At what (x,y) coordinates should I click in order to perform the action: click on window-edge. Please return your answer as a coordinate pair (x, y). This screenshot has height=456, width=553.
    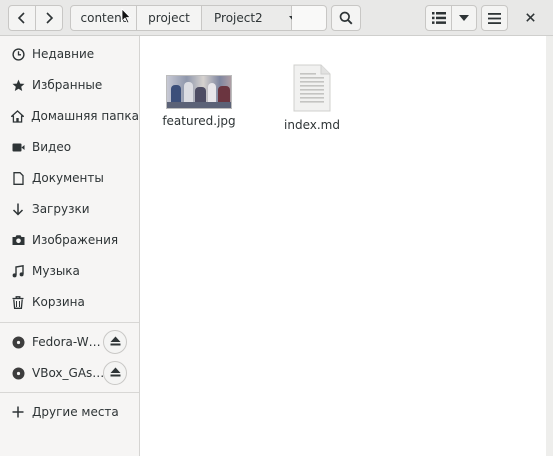
    Looking at the image, I should click on (549, 246).